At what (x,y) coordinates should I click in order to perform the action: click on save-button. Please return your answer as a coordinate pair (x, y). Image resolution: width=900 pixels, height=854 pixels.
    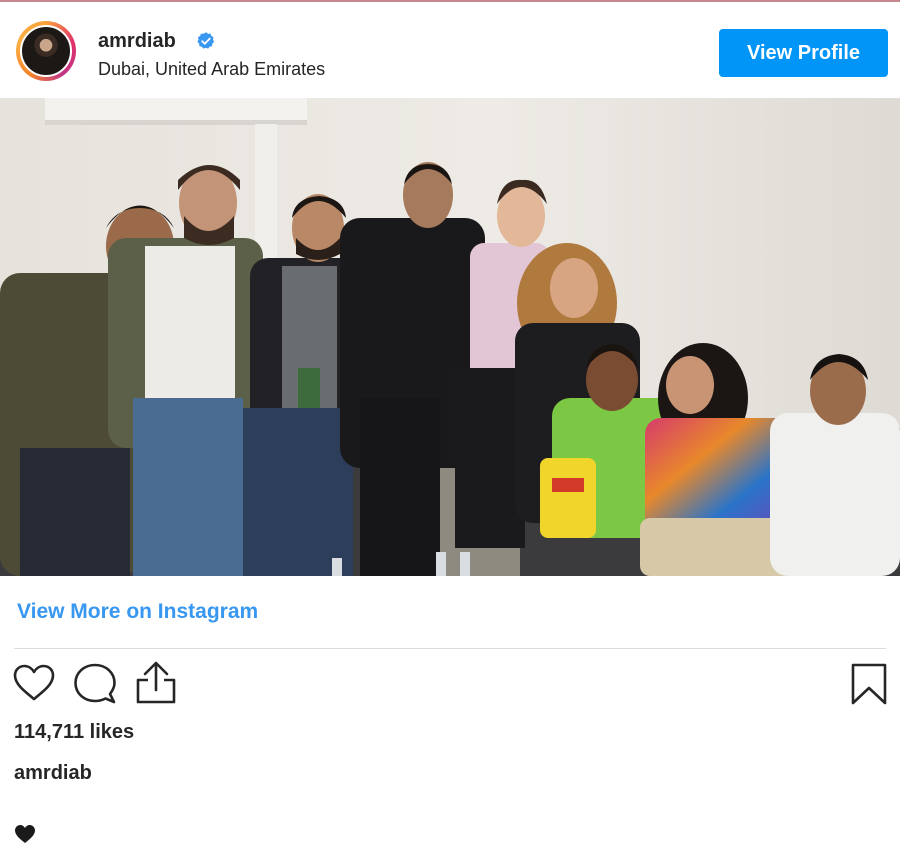
    Looking at the image, I should click on (869, 684).